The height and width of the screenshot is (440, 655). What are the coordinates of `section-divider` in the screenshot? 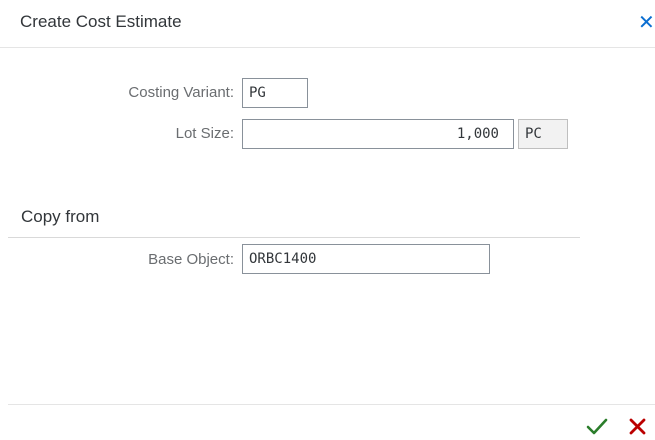 It's located at (294, 237).